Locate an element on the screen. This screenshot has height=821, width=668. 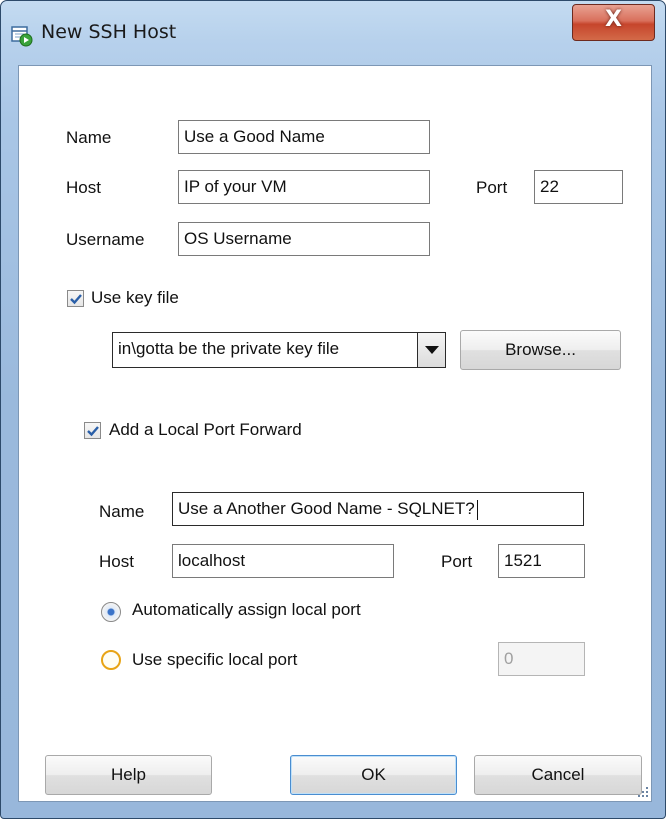
help-label: Help is located at coordinates (128, 774).